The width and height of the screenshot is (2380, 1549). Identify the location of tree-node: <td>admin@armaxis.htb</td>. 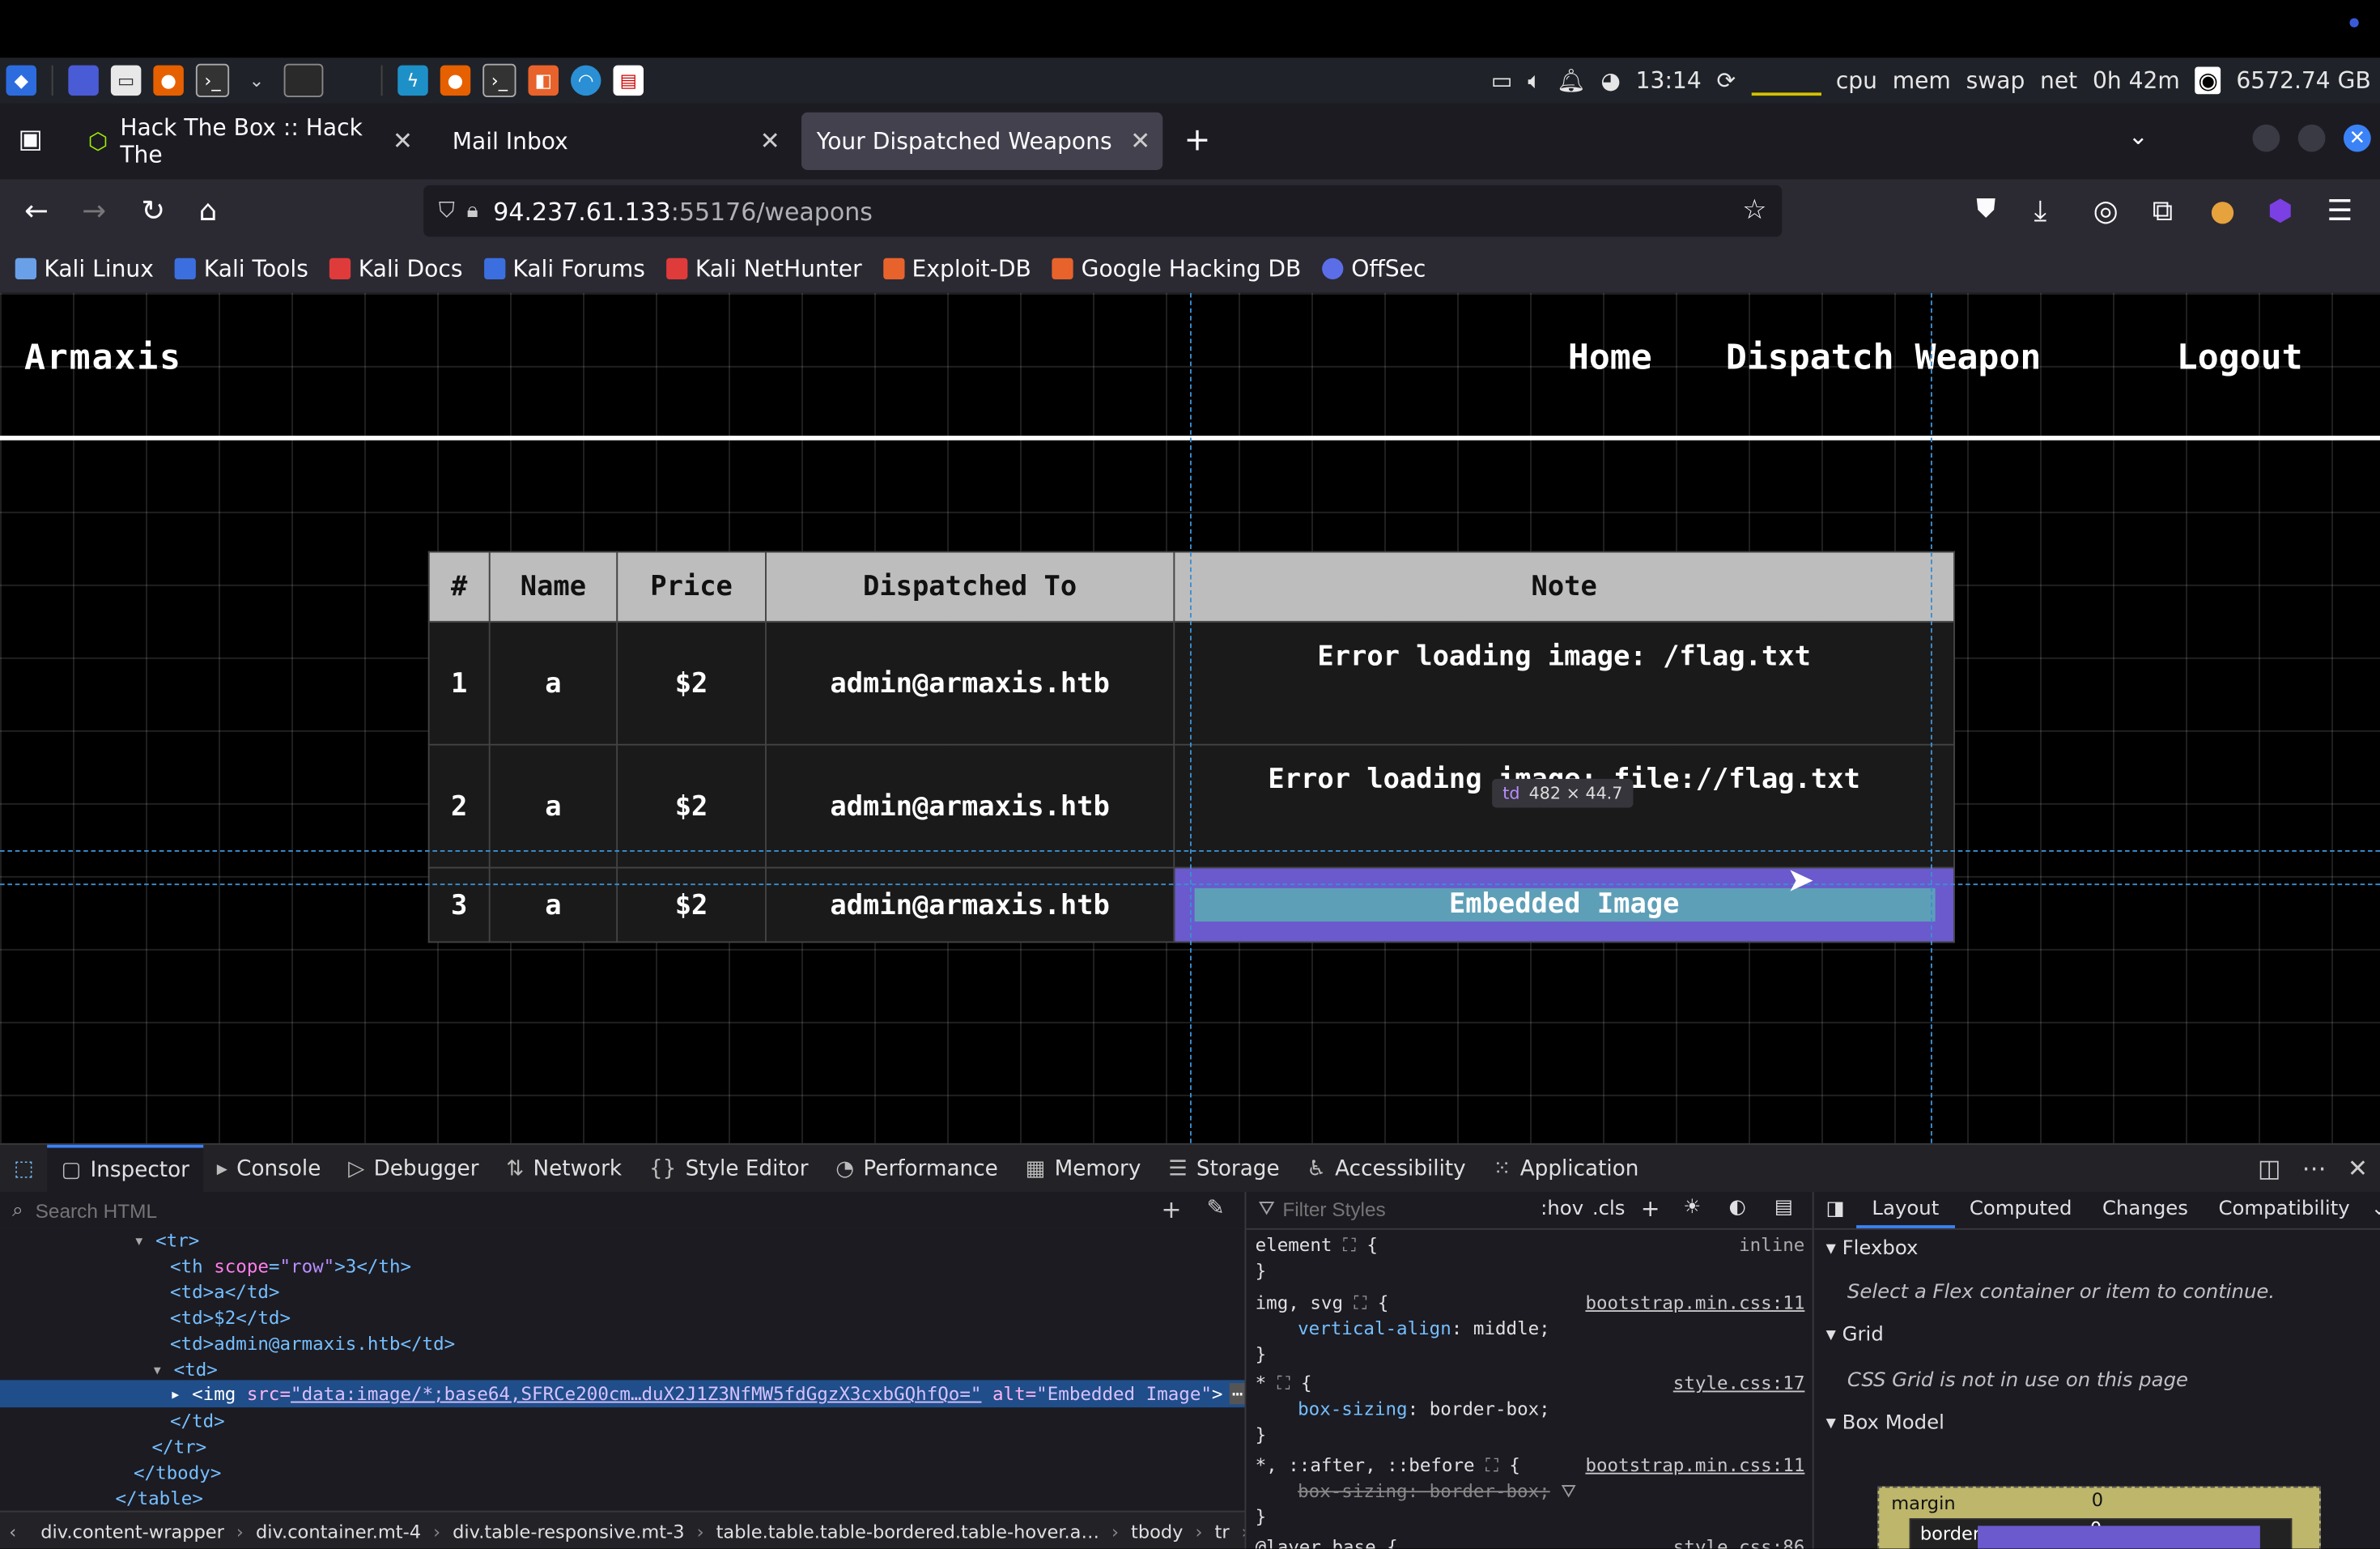
(313, 1344).